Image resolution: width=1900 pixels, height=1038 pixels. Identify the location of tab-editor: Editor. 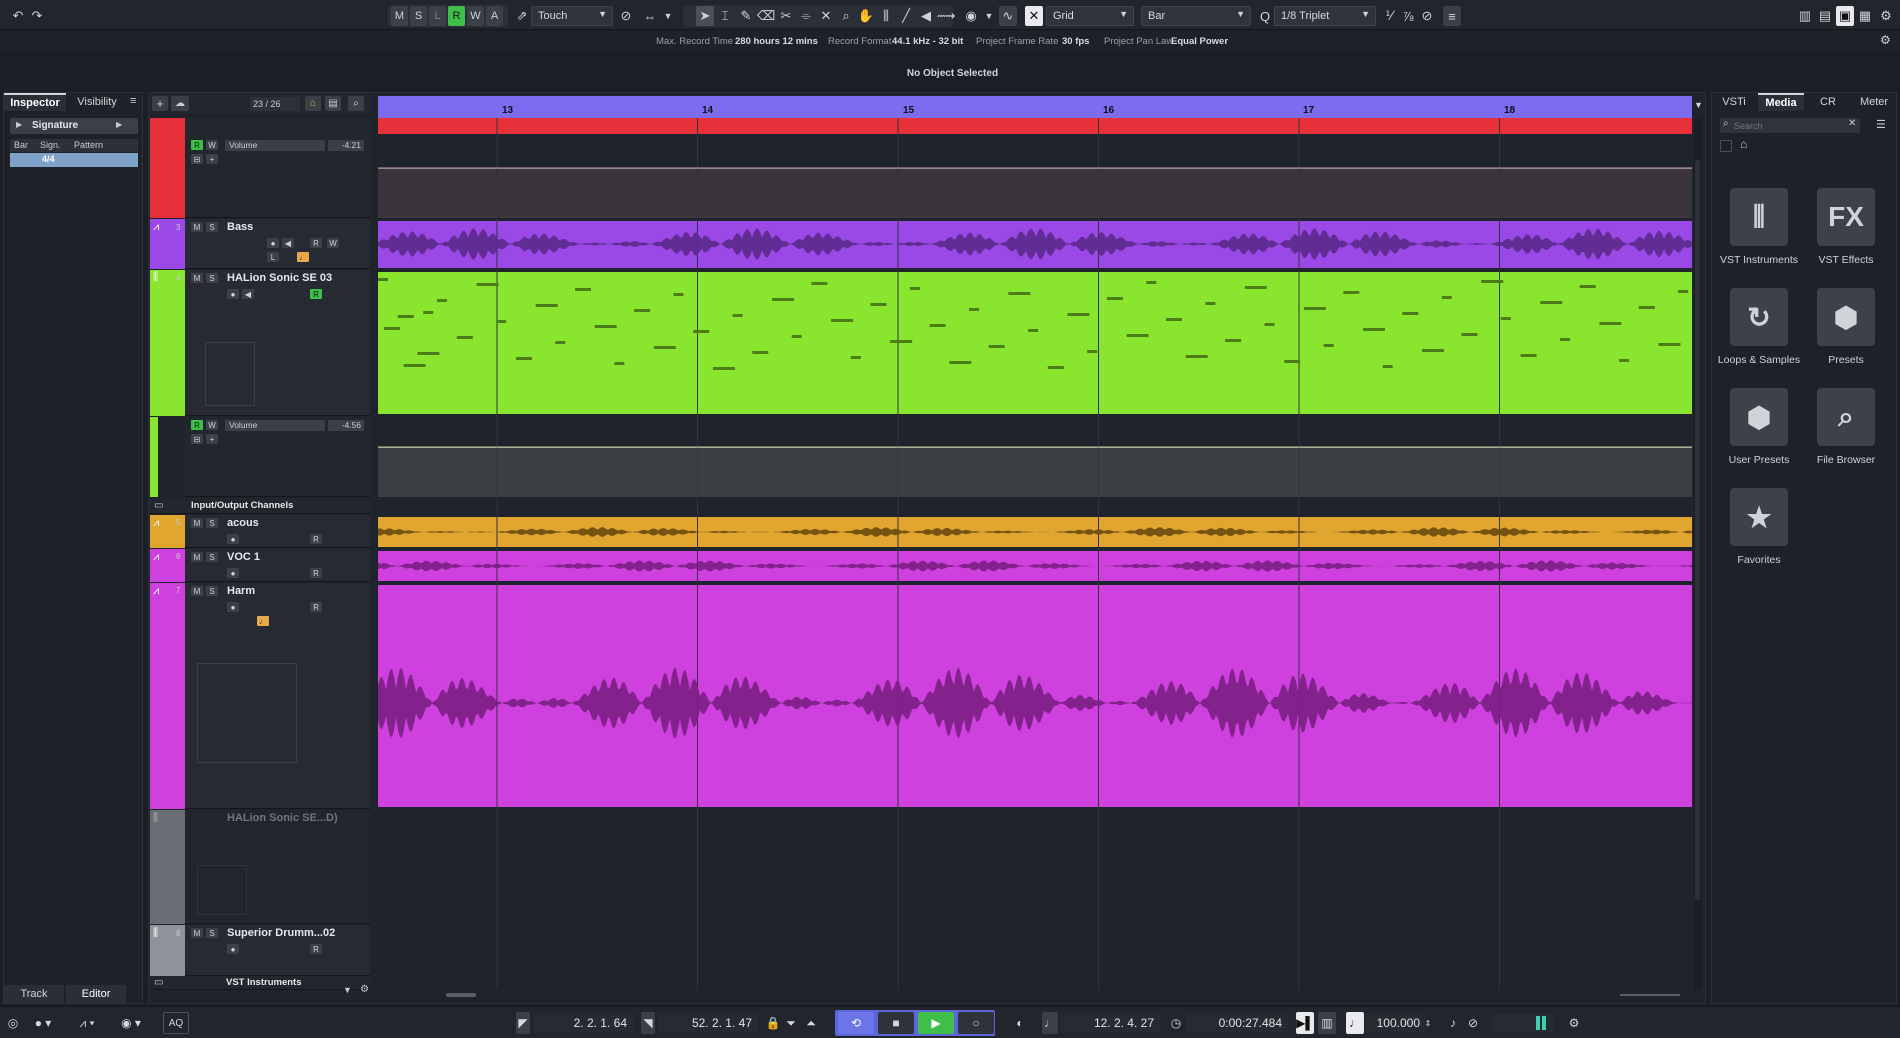
(96, 994).